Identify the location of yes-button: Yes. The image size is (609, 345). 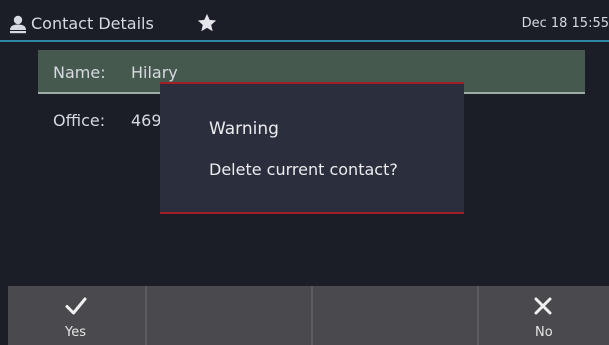
(76, 315).